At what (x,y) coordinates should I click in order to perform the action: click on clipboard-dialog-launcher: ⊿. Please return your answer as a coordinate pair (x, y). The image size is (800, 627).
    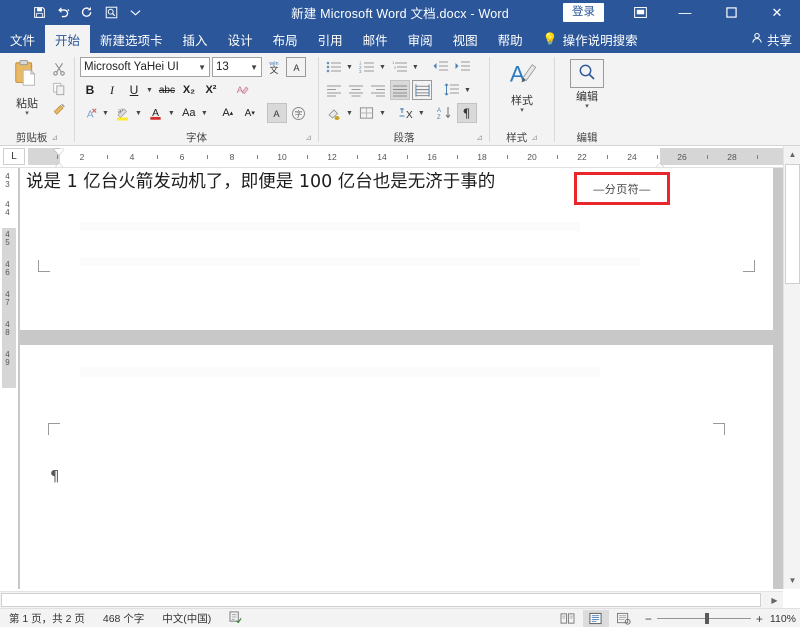
    Looking at the image, I should click on (54, 137).